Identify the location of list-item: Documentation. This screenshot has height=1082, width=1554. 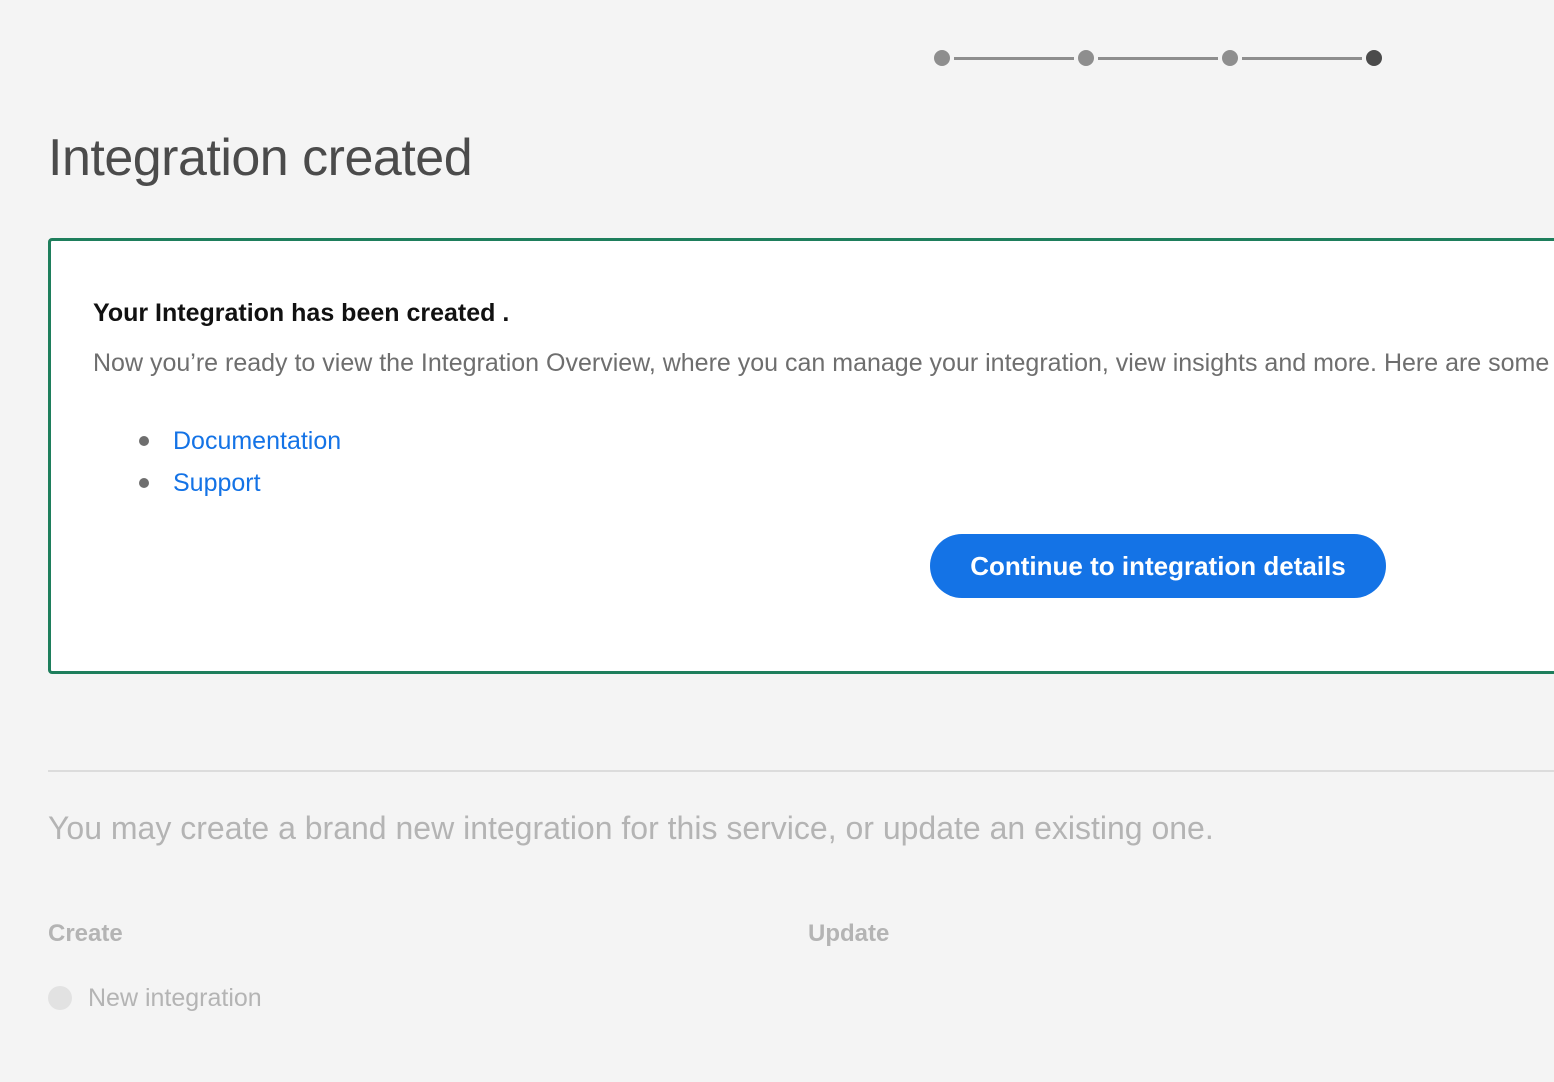
(240, 442).